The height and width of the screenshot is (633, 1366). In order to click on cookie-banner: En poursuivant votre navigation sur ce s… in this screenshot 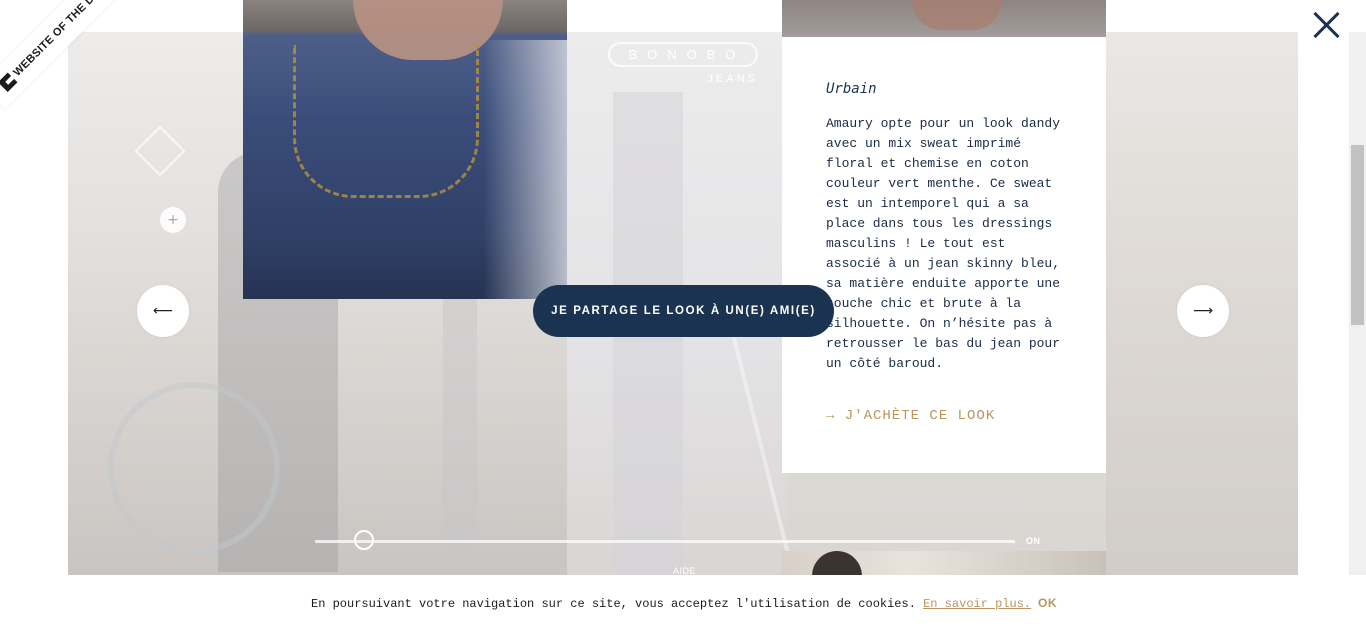, I will do `click(683, 604)`.